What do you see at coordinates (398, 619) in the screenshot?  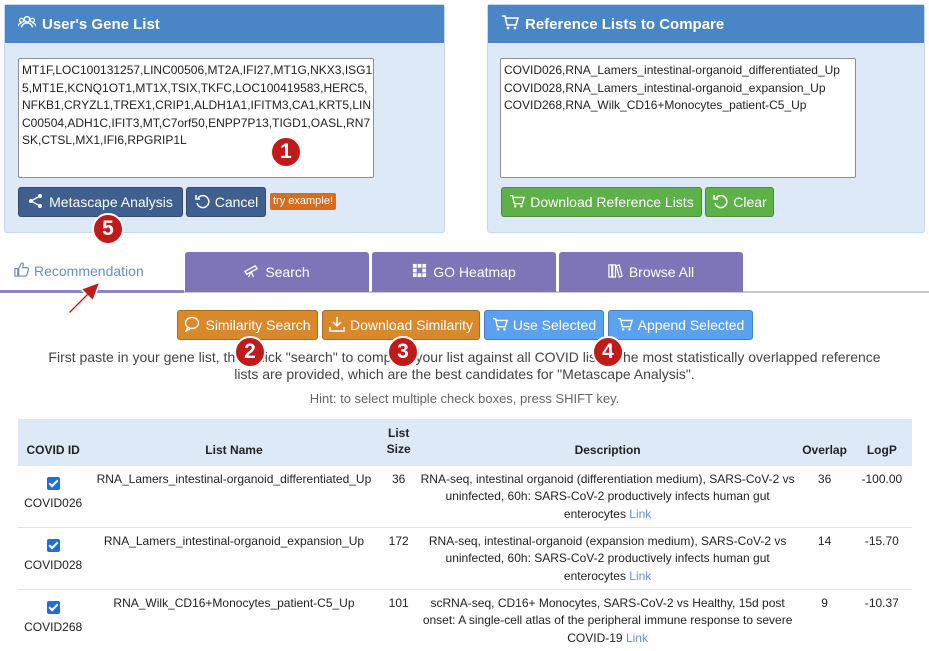 I see `list-size: 101` at bounding box center [398, 619].